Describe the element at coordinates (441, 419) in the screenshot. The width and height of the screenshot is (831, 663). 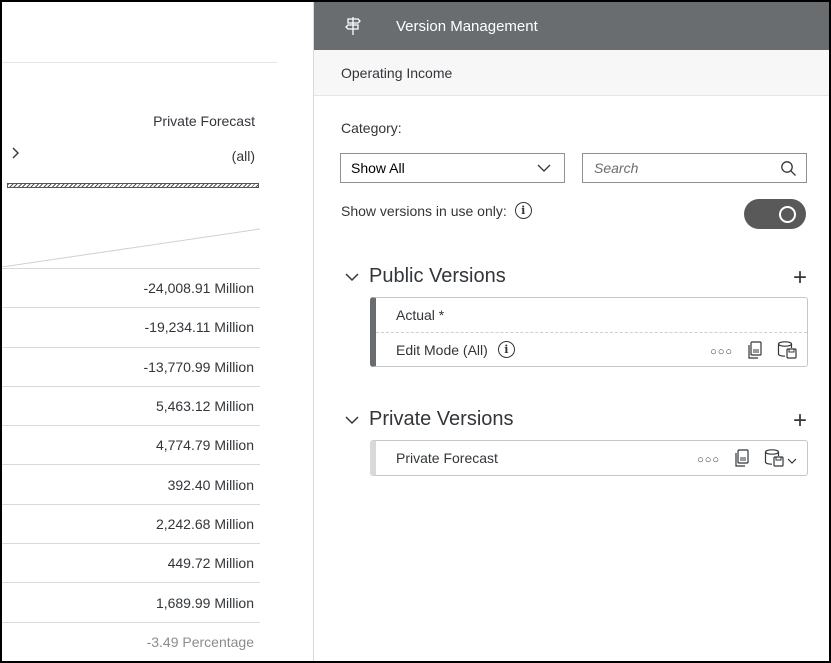
I see `private-versions-title: Private Versions` at that location.